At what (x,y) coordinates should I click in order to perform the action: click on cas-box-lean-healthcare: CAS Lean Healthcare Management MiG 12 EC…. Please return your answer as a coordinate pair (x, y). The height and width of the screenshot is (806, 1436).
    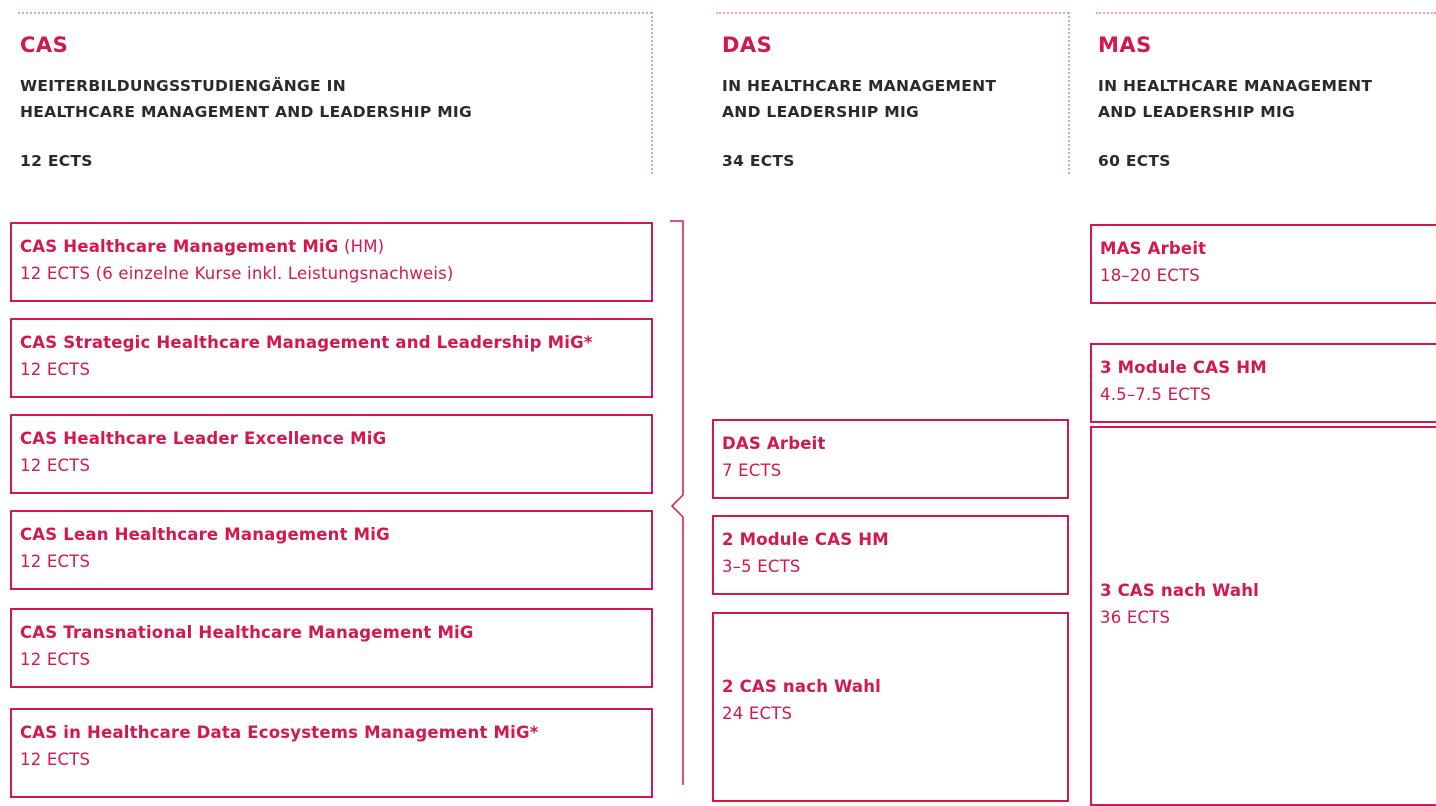
    Looking at the image, I should click on (331, 550).